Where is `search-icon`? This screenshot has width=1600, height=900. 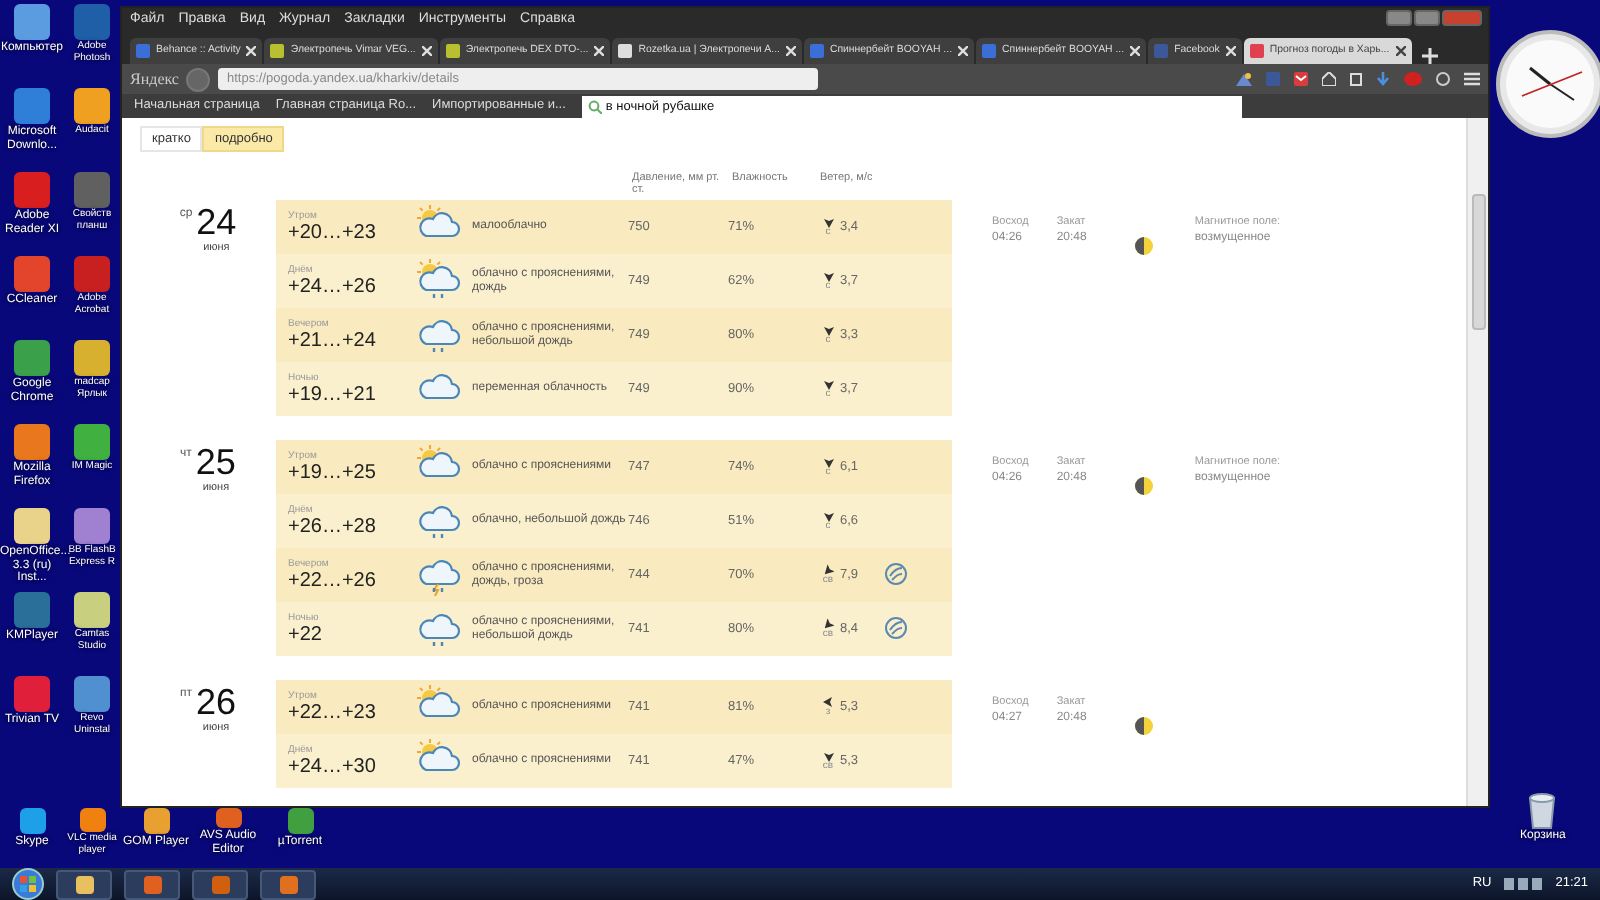
search-icon is located at coordinates (594, 106).